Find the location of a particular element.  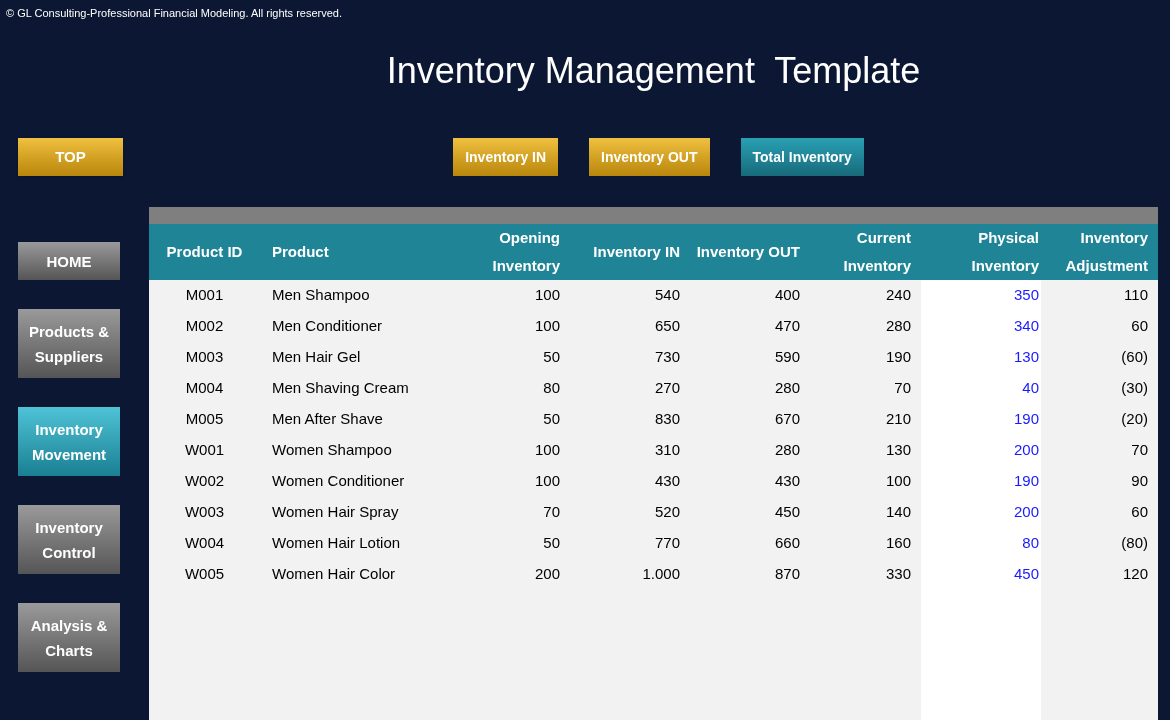

table-cell: M002 is located at coordinates (204, 326).